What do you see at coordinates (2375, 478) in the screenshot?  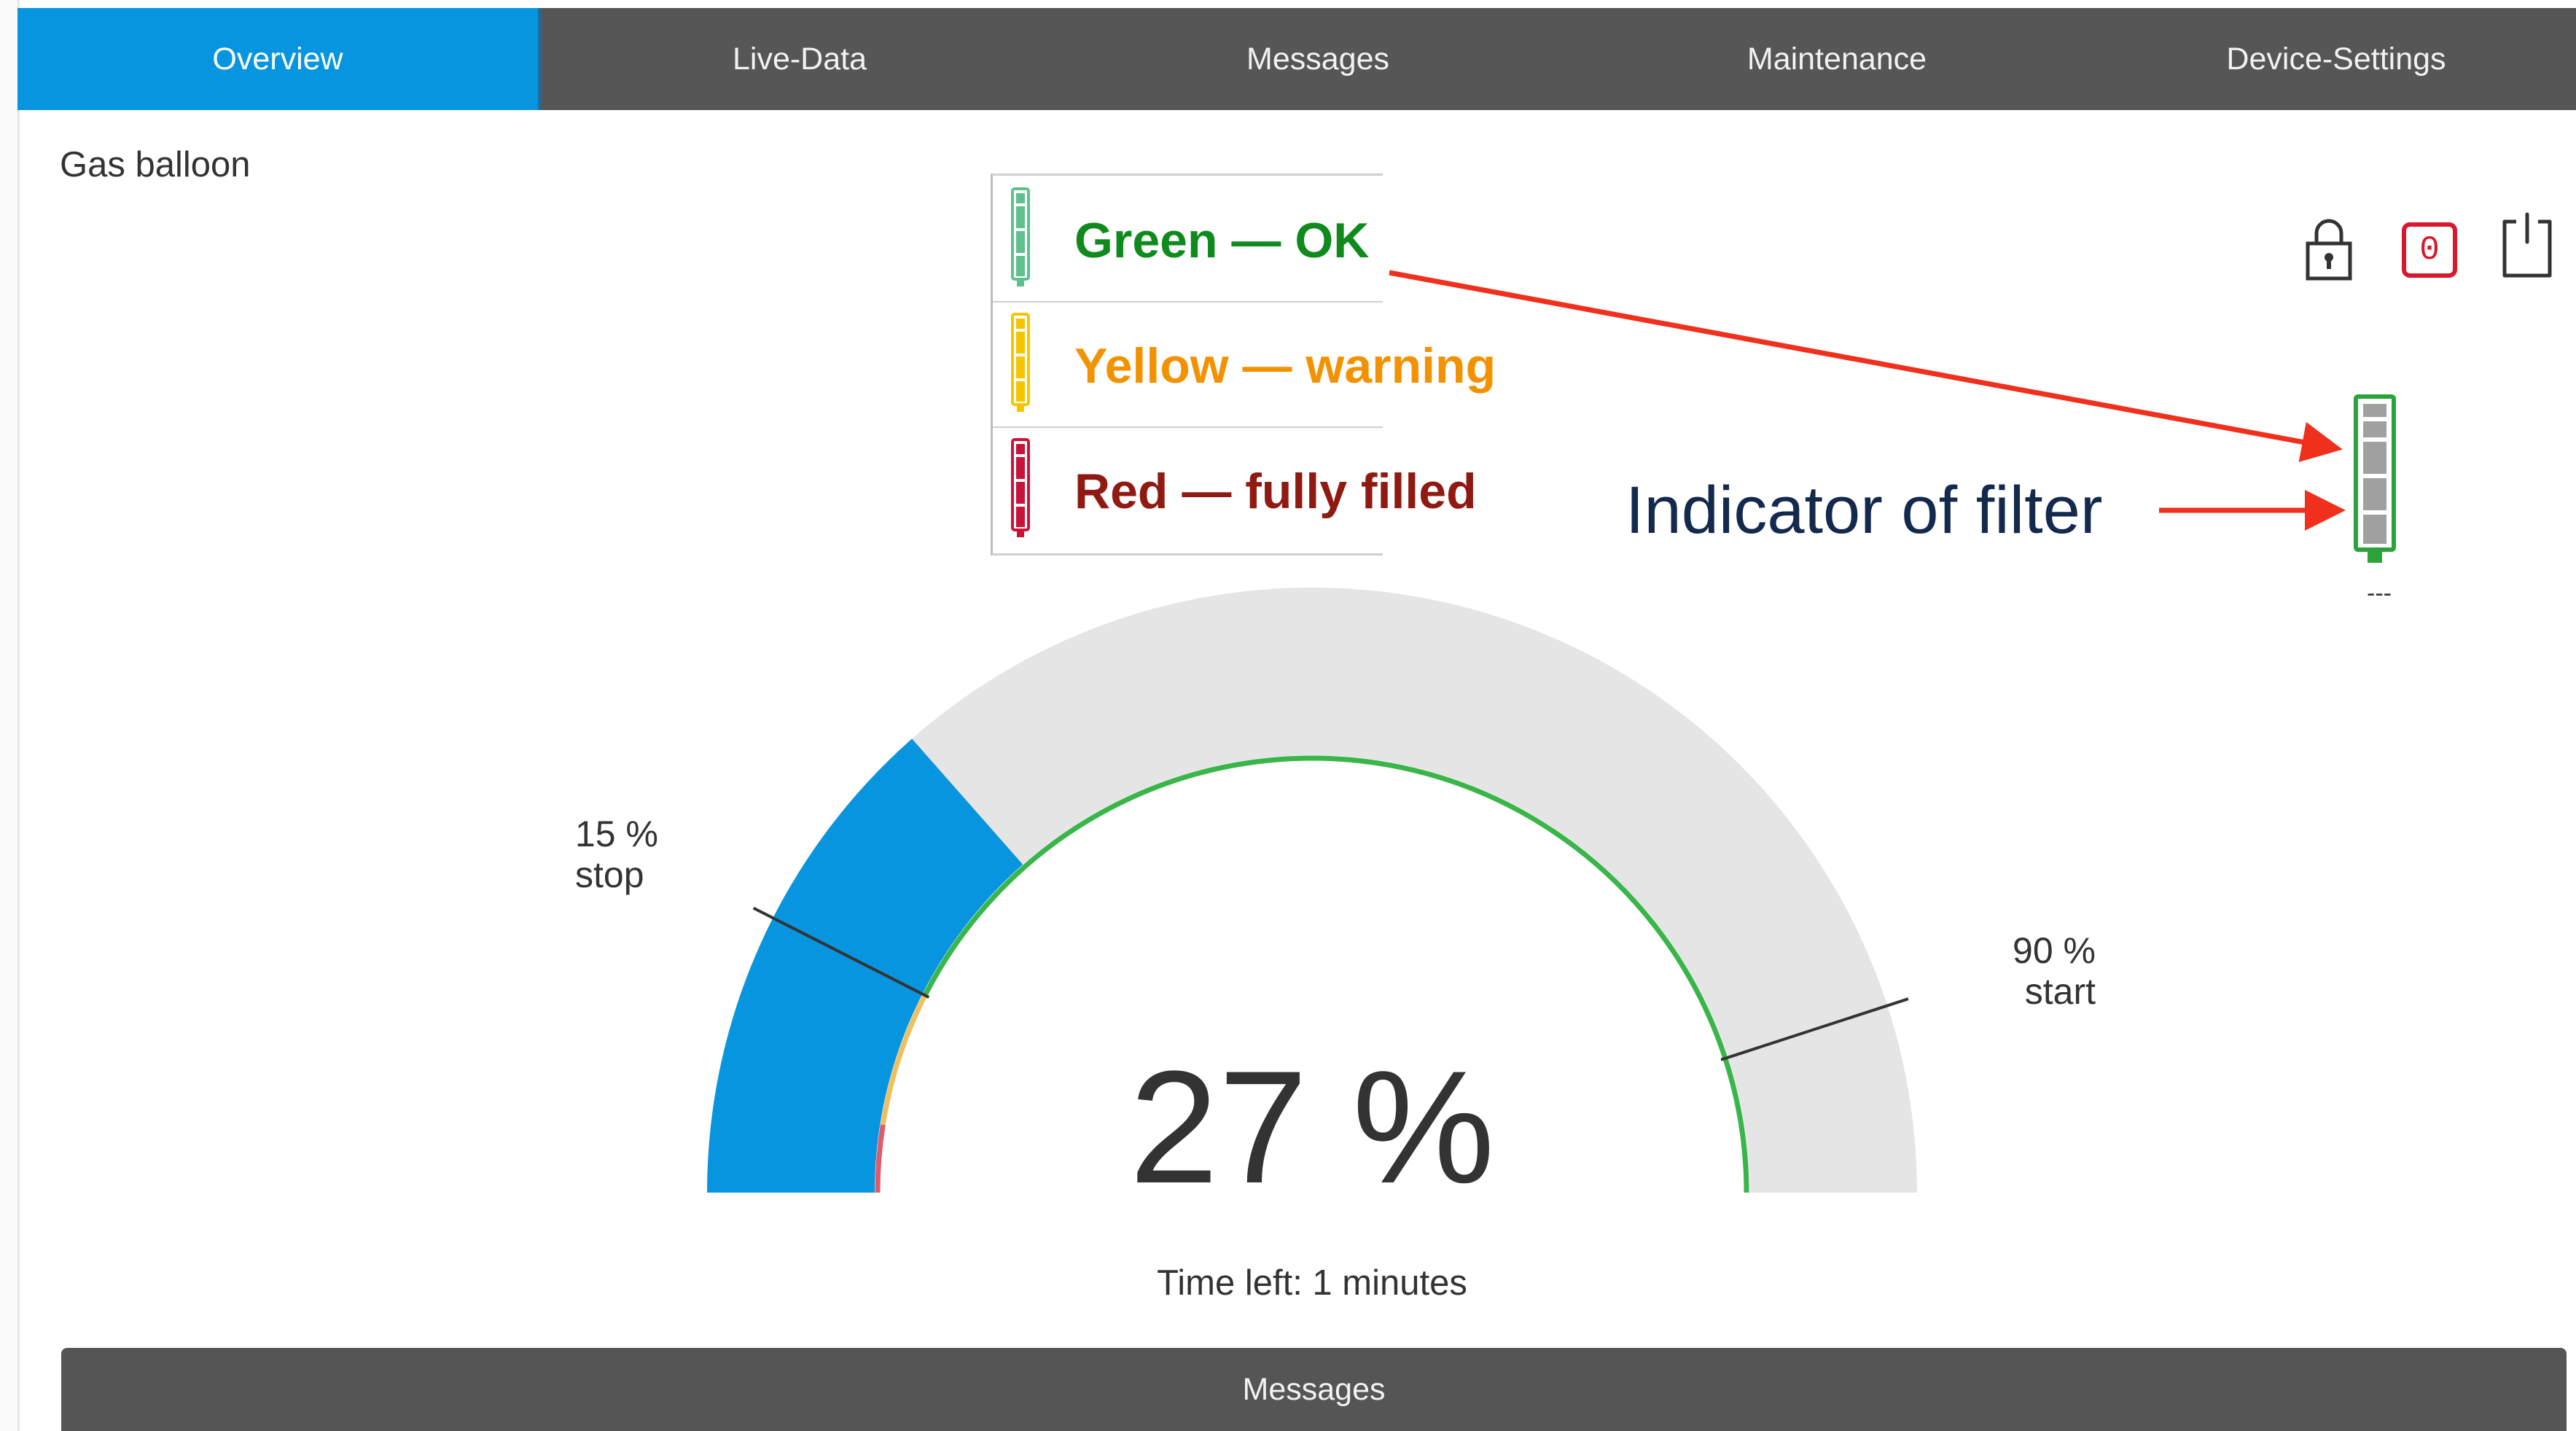 I see `filter-indicator` at bounding box center [2375, 478].